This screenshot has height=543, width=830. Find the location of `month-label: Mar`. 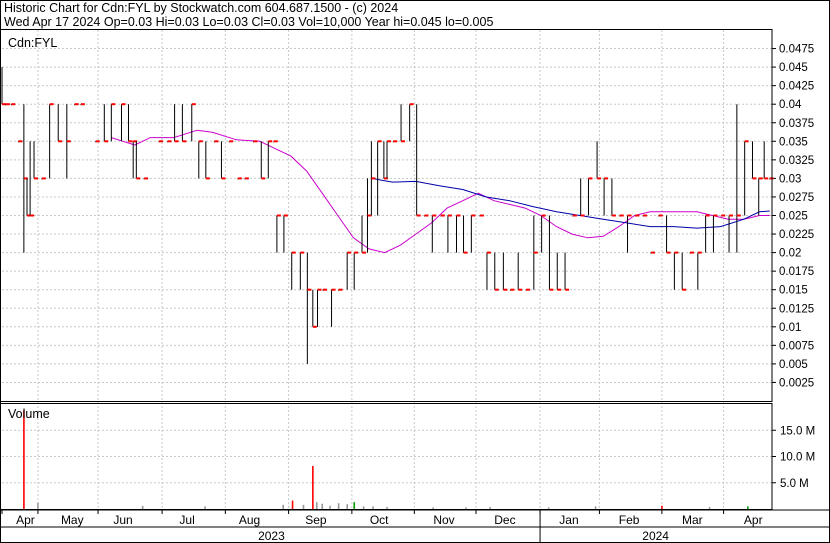

month-label: Mar is located at coordinates (692, 520).